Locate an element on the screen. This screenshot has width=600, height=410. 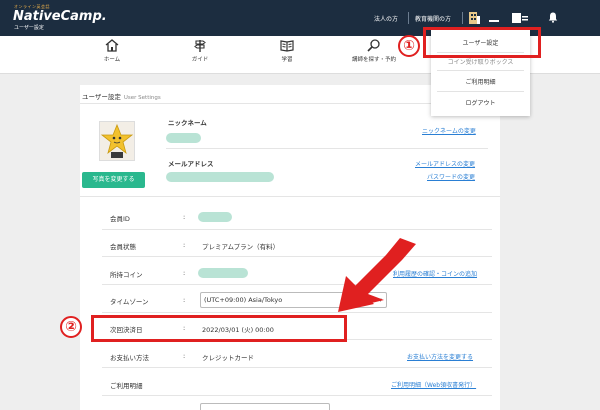
red-arrow-icon is located at coordinates (377, 275).